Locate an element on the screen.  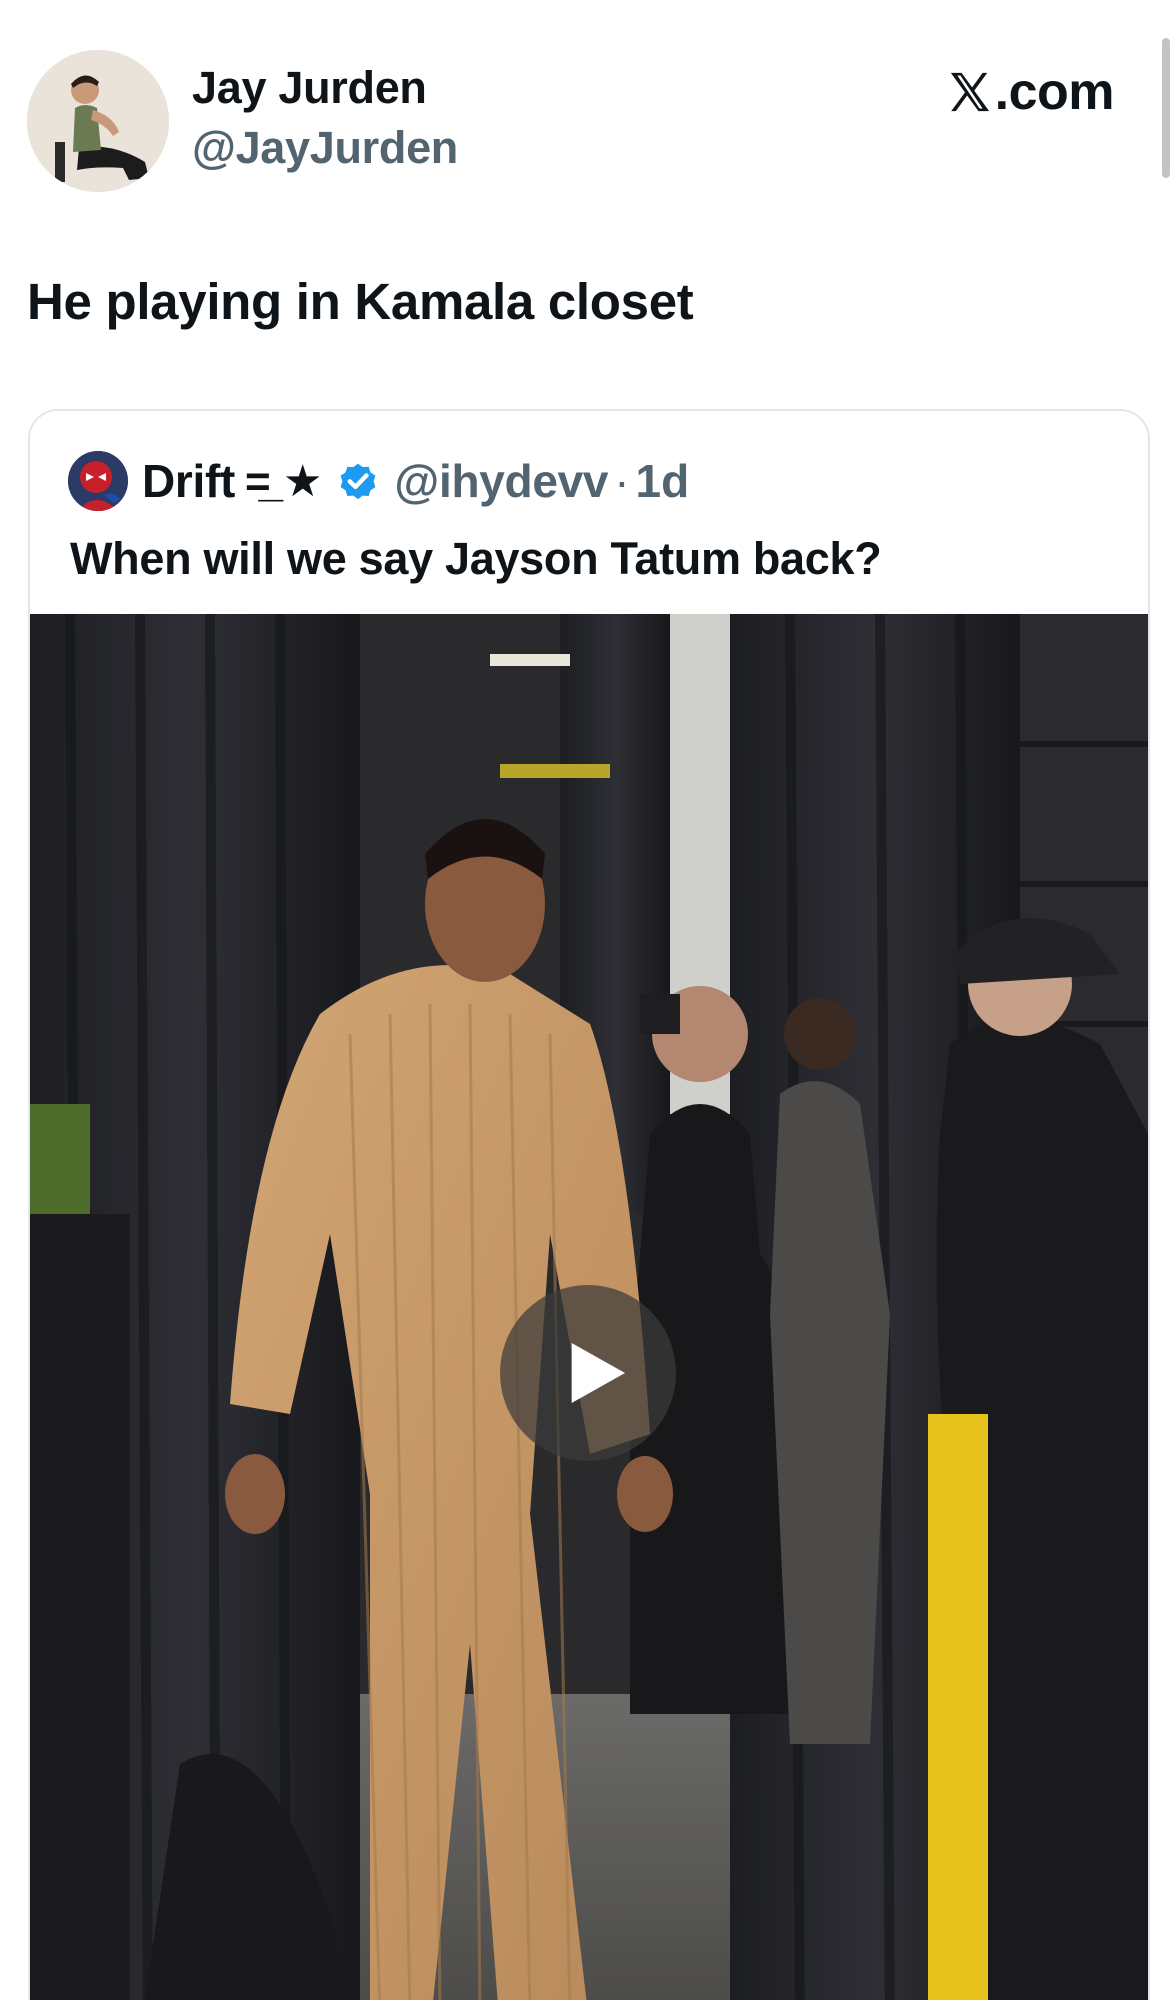
author-avatar is located at coordinates (98, 121).